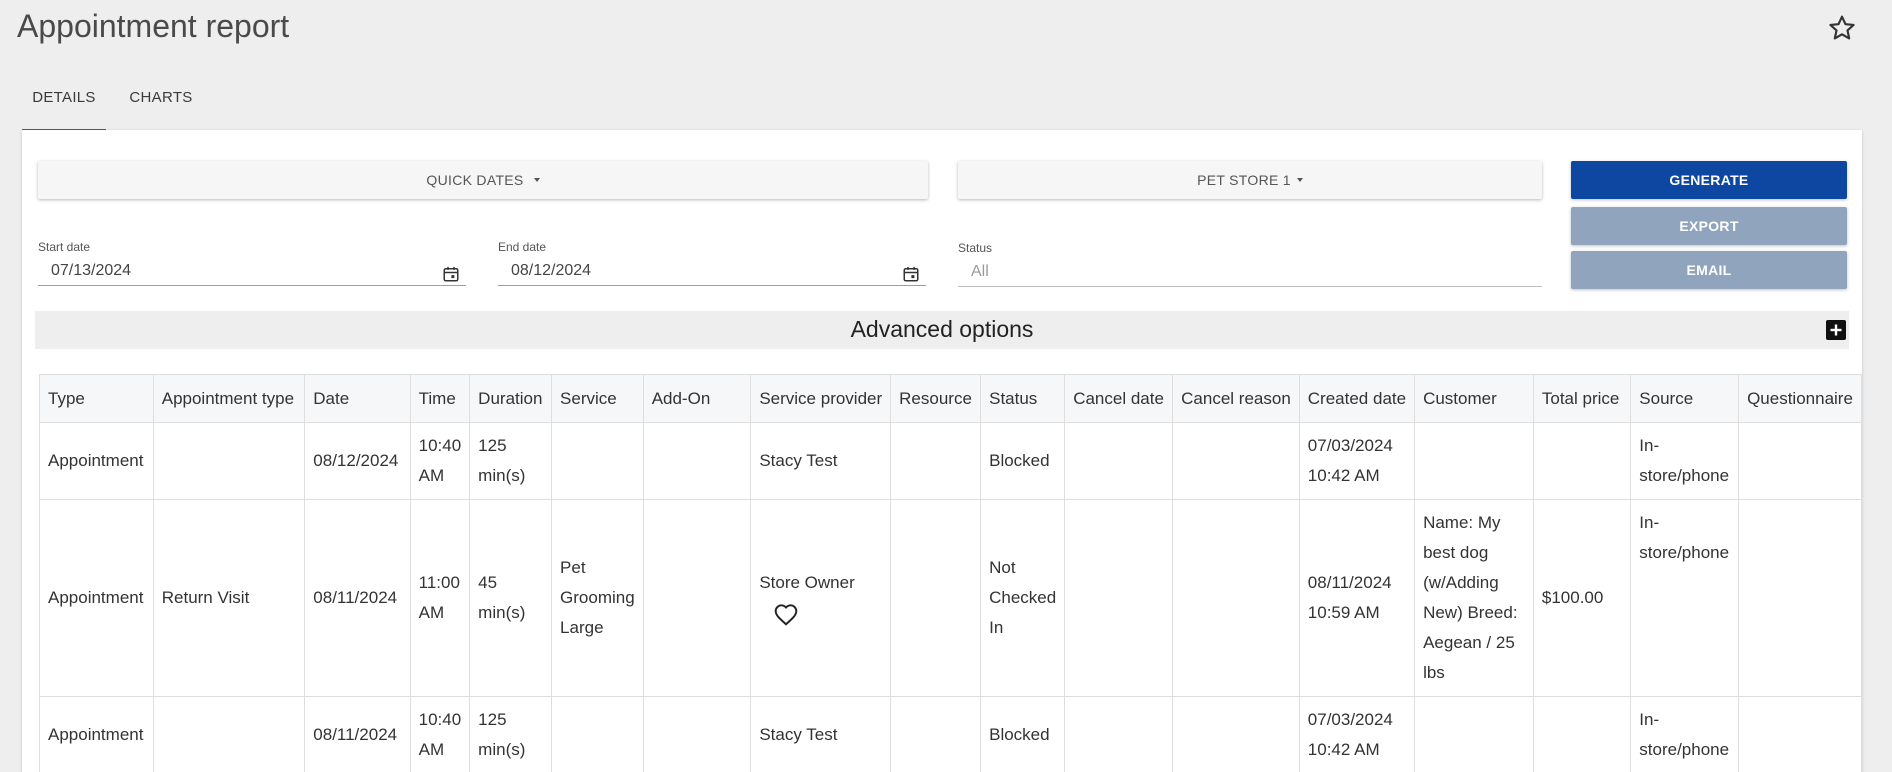 The height and width of the screenshot is (772, 1892). What do you see at coordinates (229, 598) in the screenshot?
I see `cell-appointment-type: Return Visit` at bounding box center [229, 598].